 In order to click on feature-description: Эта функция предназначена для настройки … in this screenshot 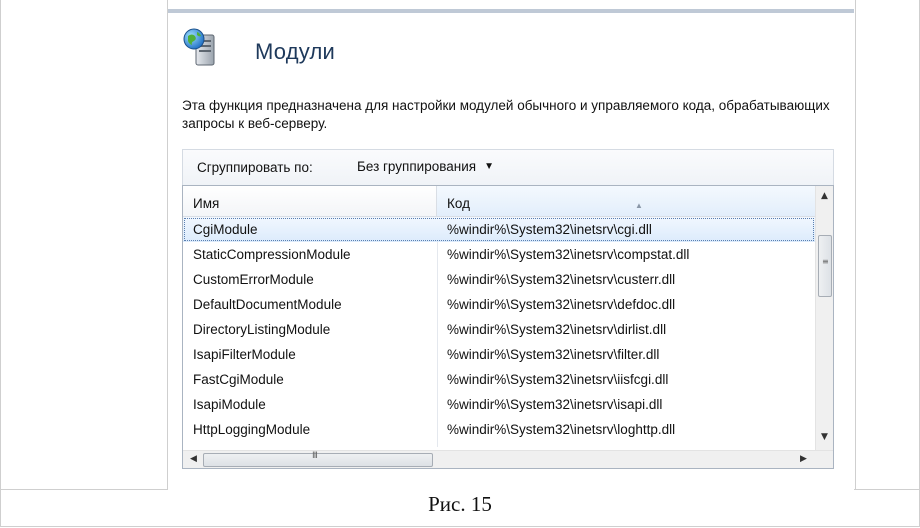, I will do `click(506, 114)`.